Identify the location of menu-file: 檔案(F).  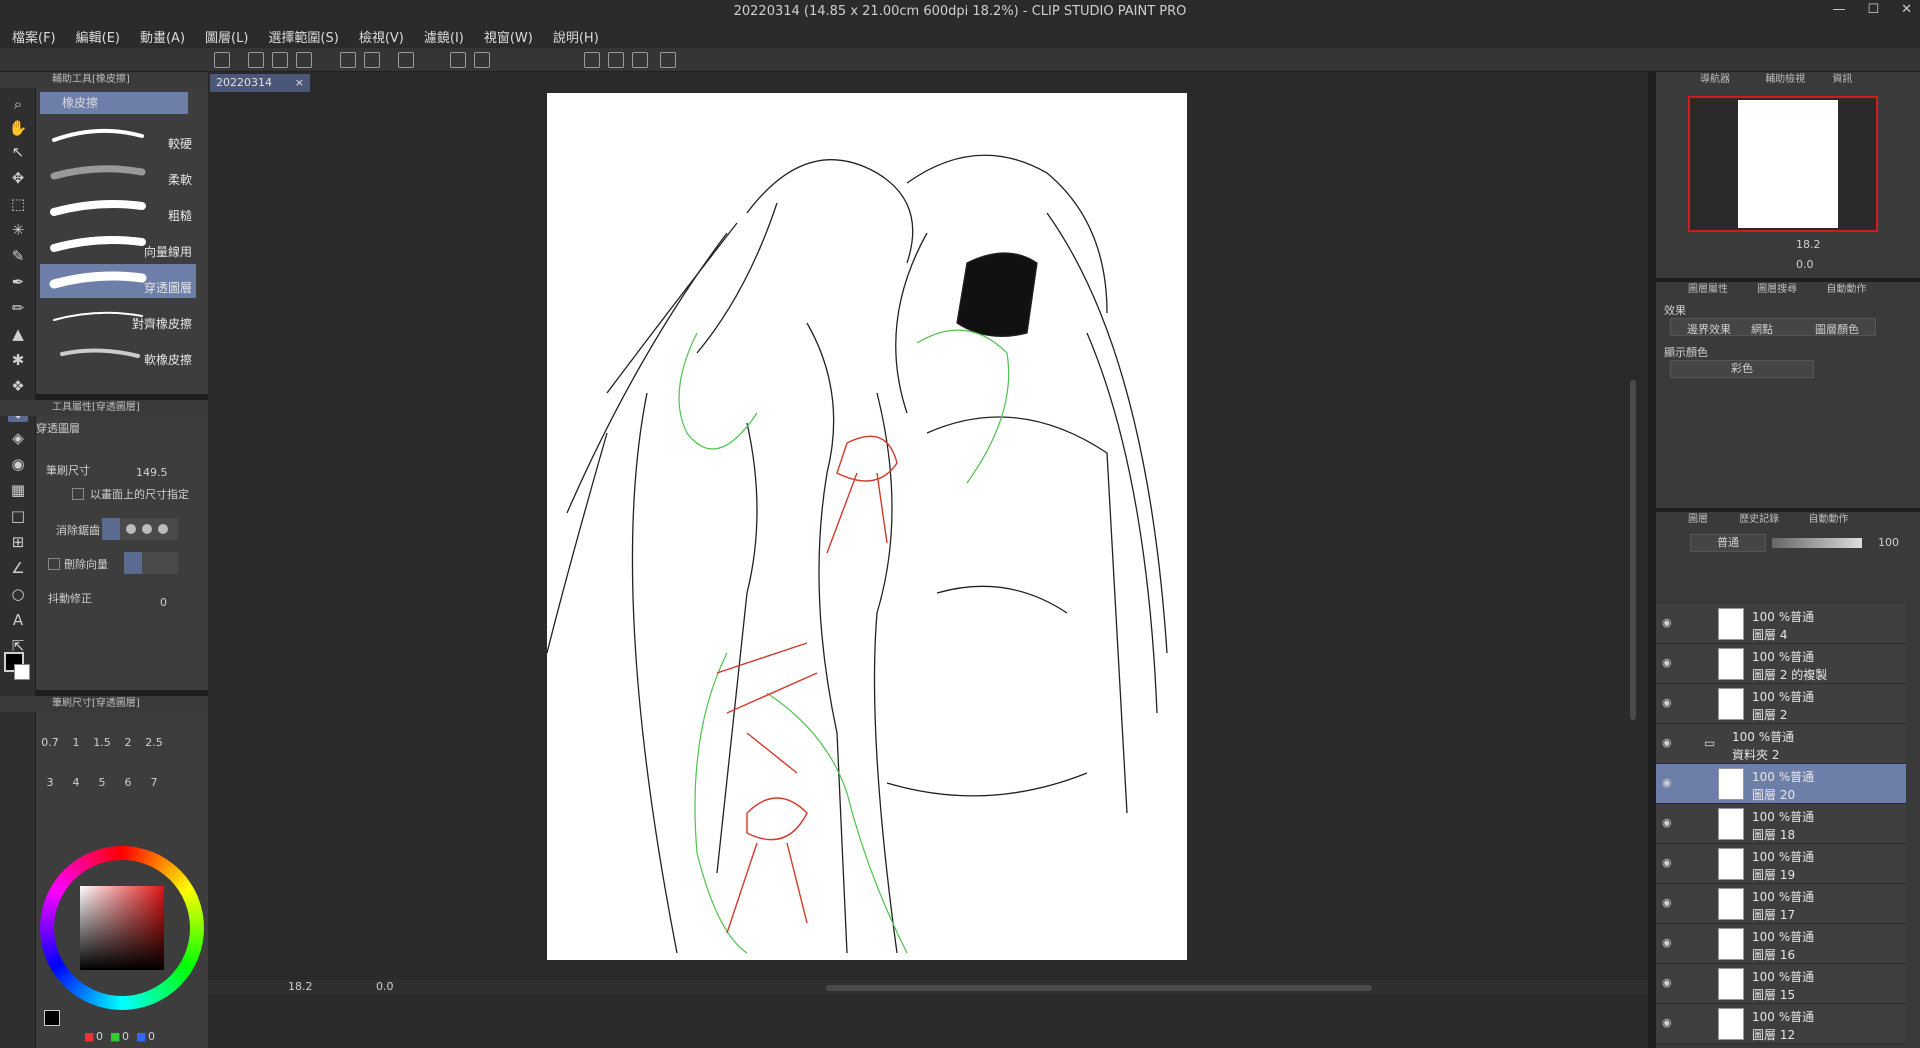
(34, 36).